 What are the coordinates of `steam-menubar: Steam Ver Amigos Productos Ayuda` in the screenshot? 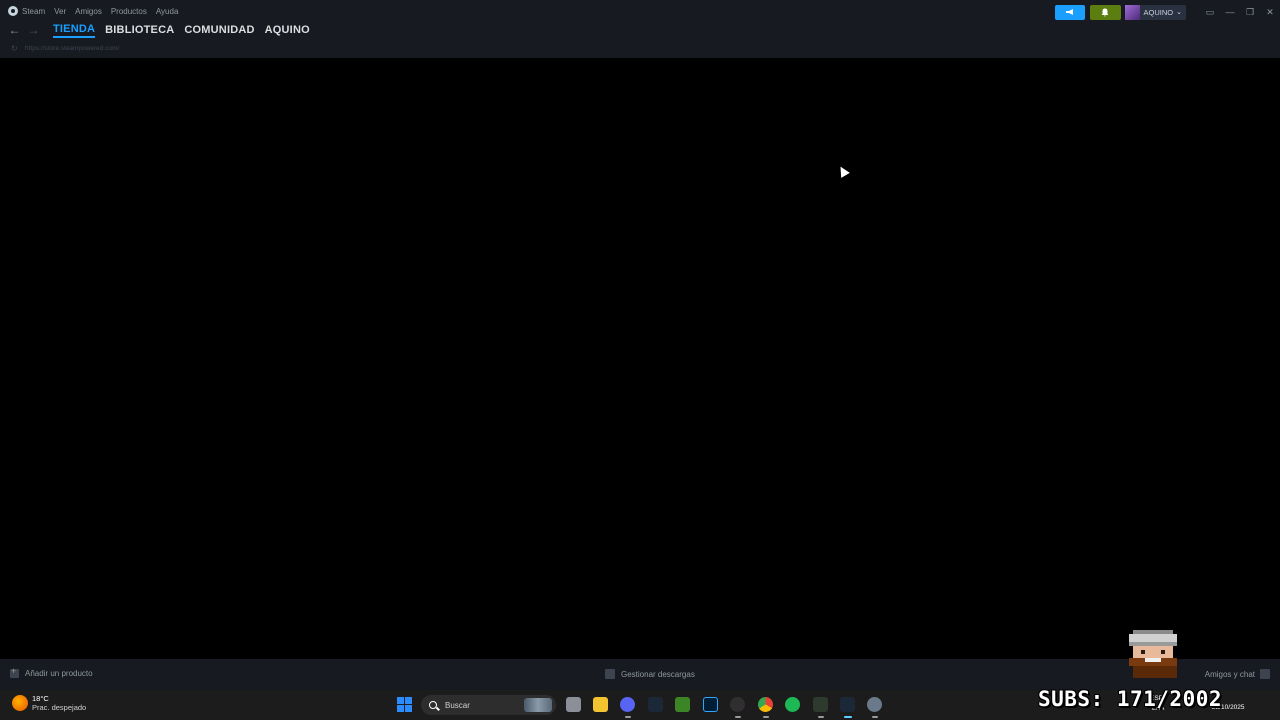 It's located at (93, 11).